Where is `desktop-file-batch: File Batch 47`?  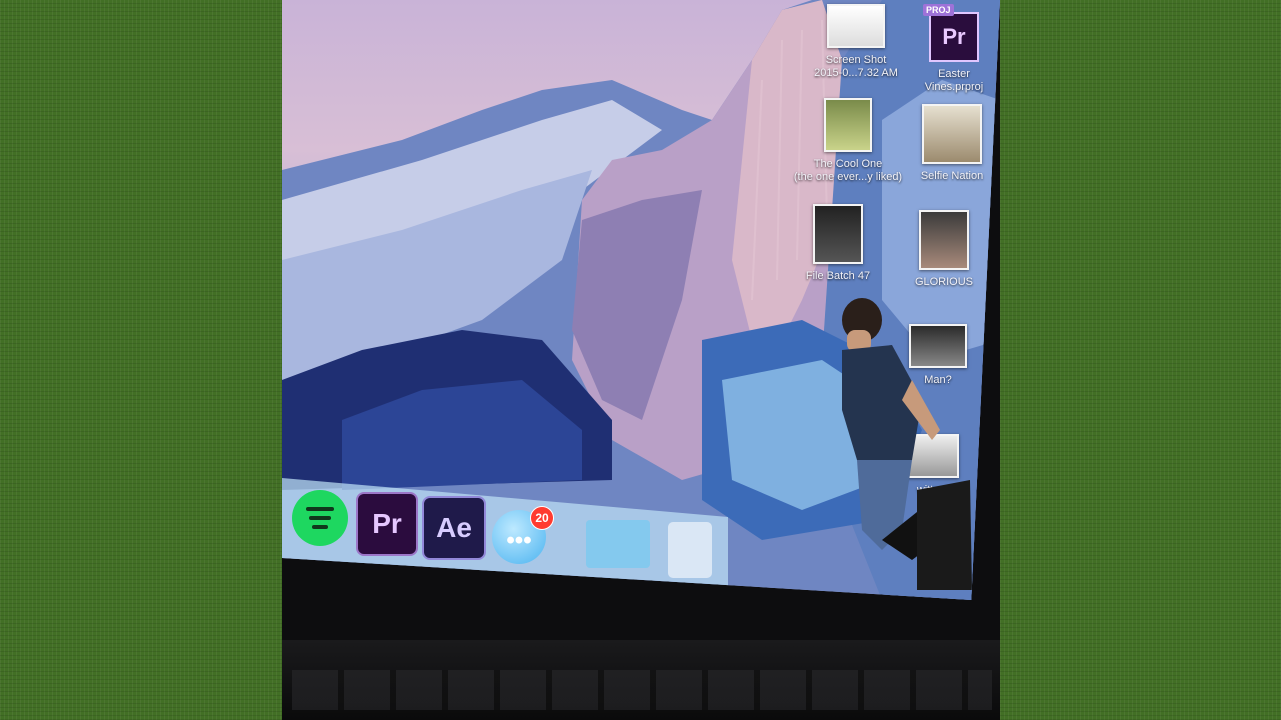
desktop-file-batch: File Batch 47 is located at coordinates (838, 243).